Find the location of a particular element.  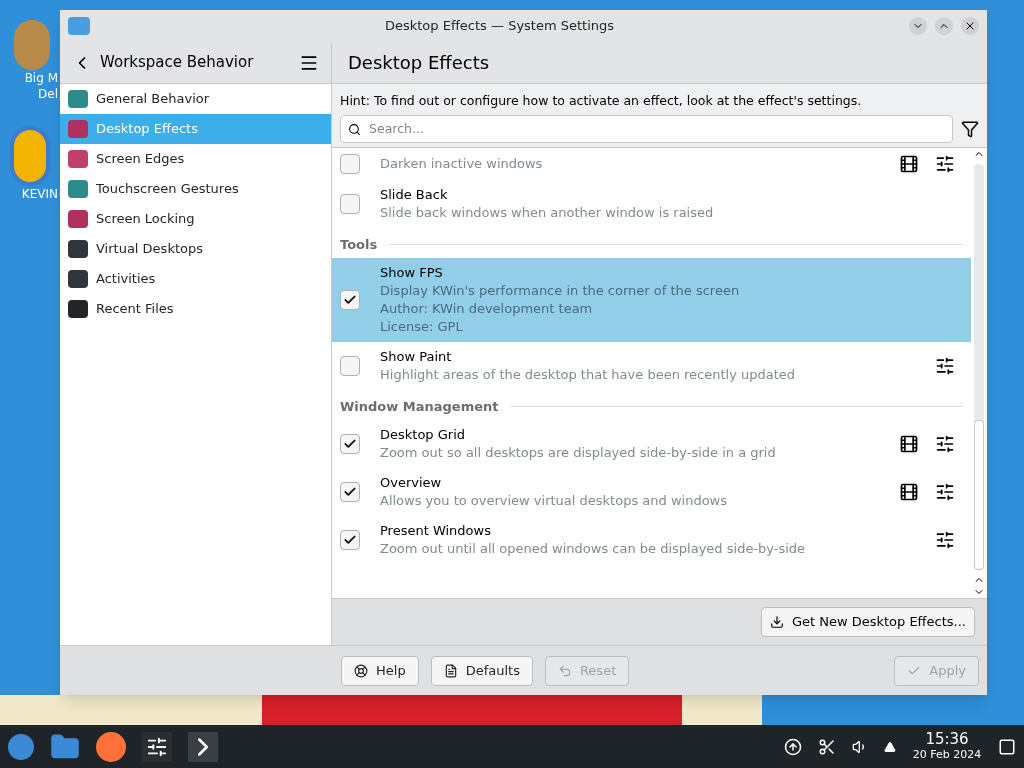

effect-row: Desktop Grid Zoom out so all desktops are displayed side-by-side in a grid is located at coordinates (651, 443).